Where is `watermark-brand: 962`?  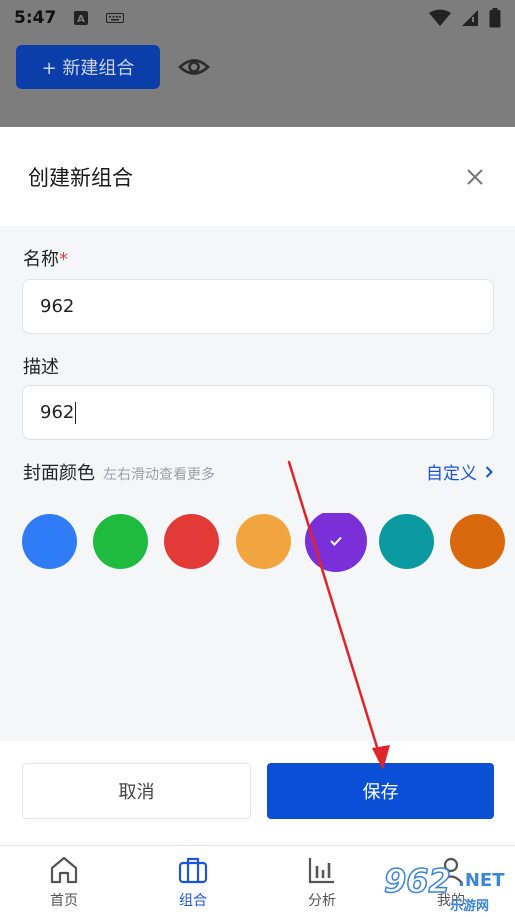 watermark-brand: 962 is located at coordinates (417, 881).